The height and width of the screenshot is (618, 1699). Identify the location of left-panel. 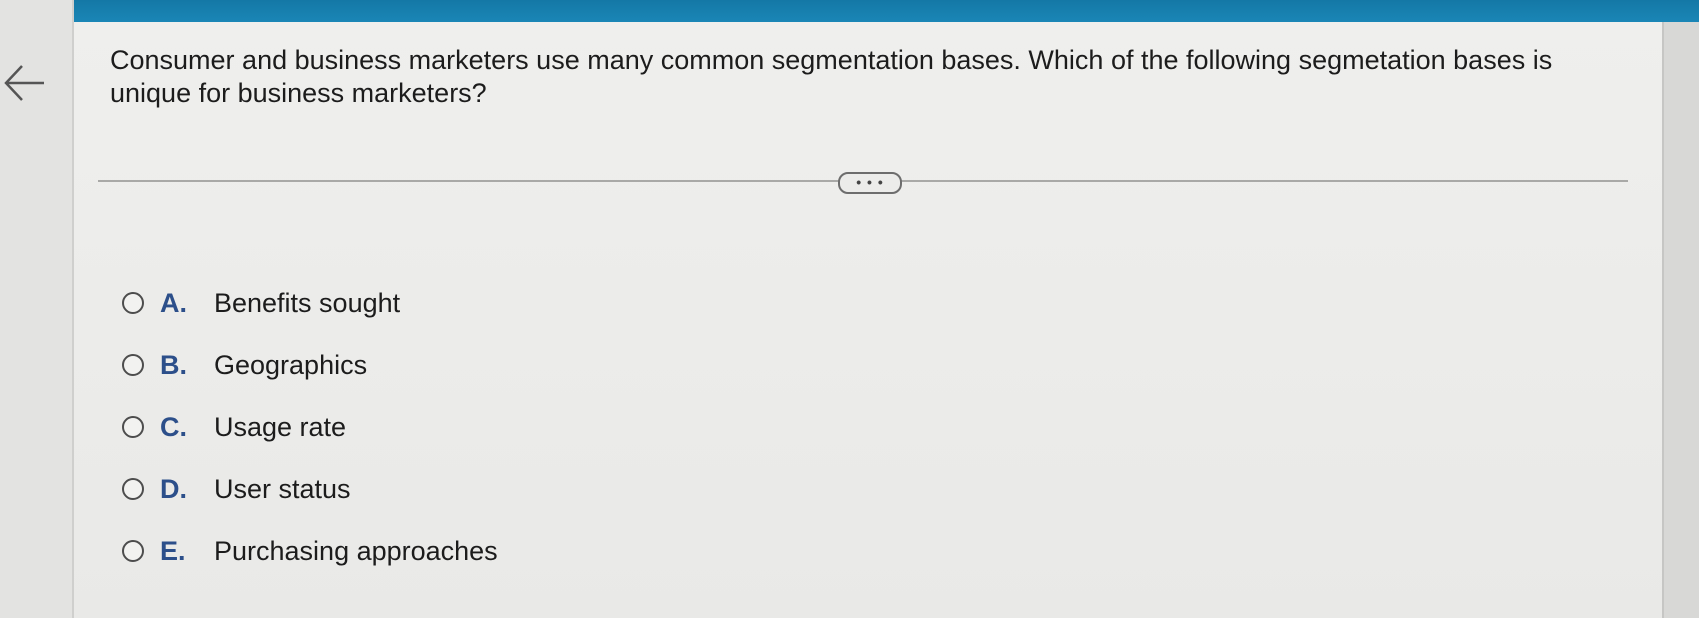
(37, 309).